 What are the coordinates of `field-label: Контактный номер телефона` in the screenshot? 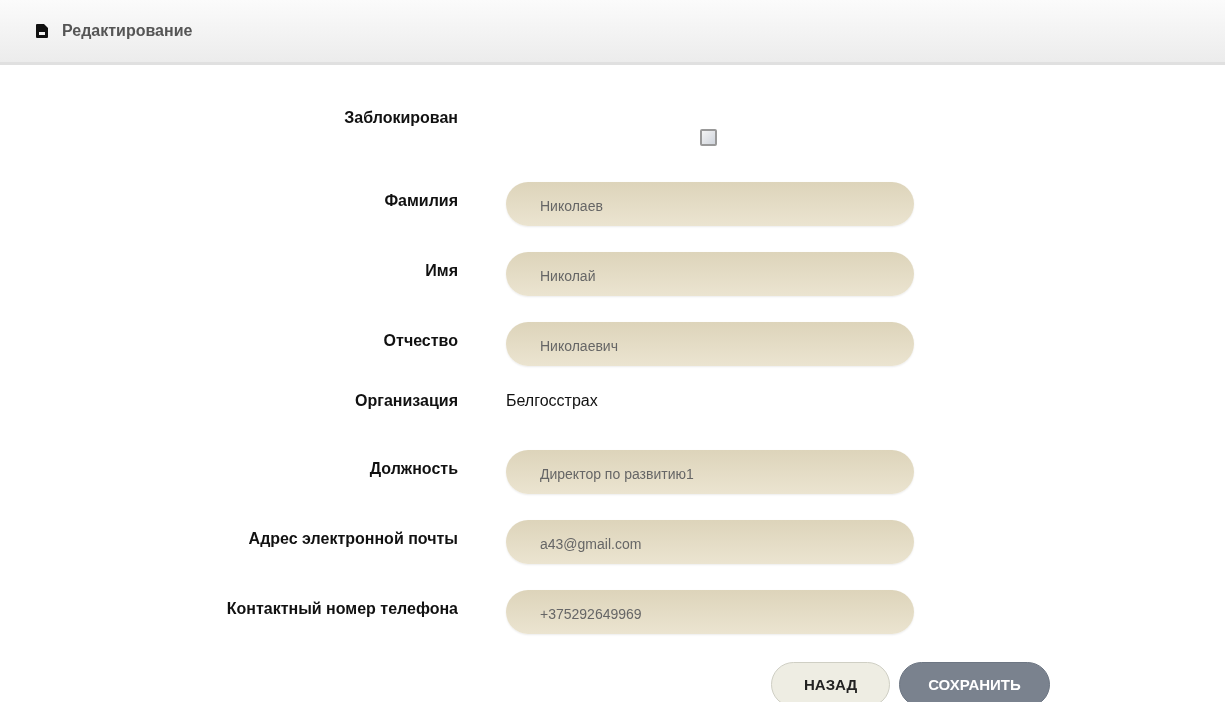 It's located at (342, 608).